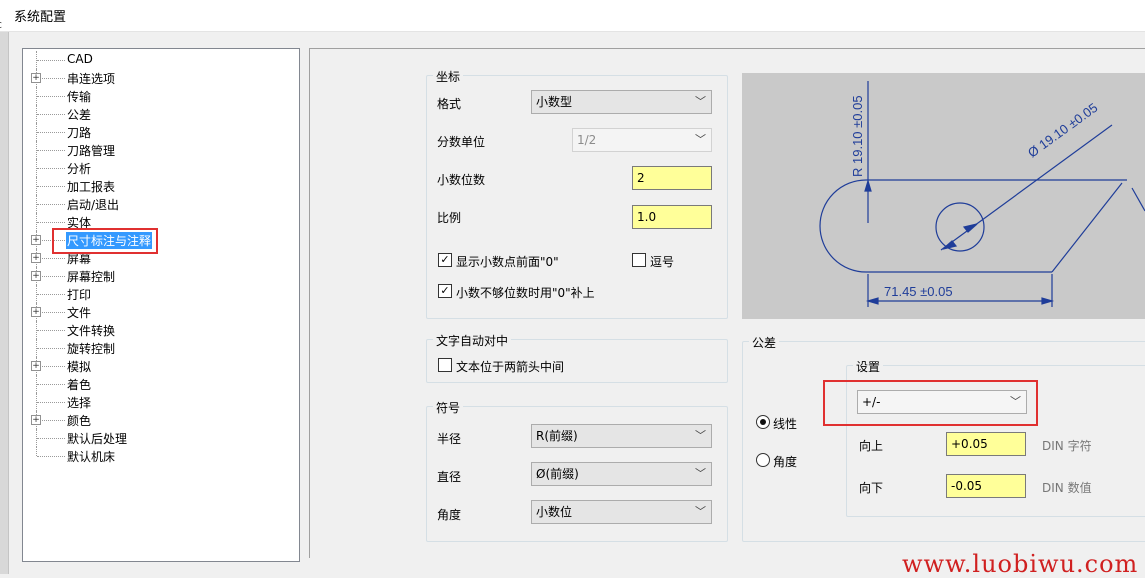  I want to click on tree-item-label: 着色, so click(79, 385).